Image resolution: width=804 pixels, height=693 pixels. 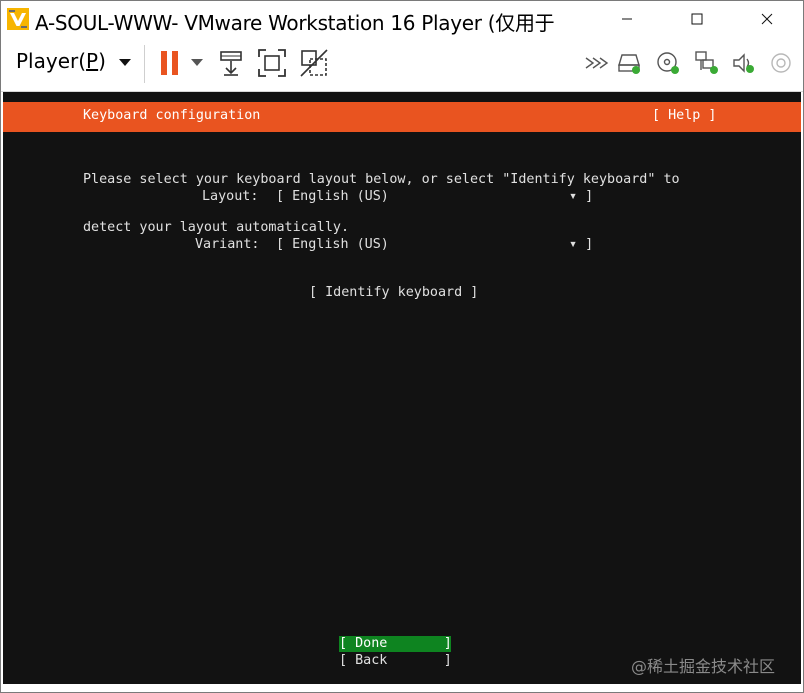 I want to click on description-line-2: detect your layout automatically., so click(x=216, y=227).